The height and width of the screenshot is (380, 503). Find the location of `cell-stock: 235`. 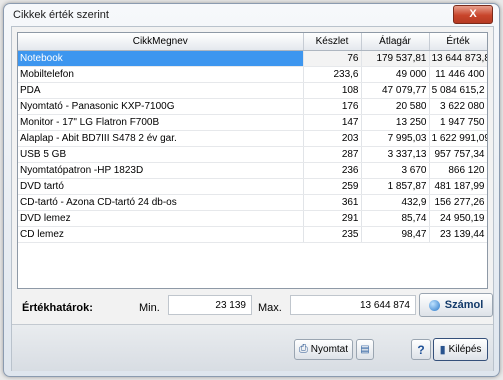

cell-stock: 235 is located at coordinates (332, 234).